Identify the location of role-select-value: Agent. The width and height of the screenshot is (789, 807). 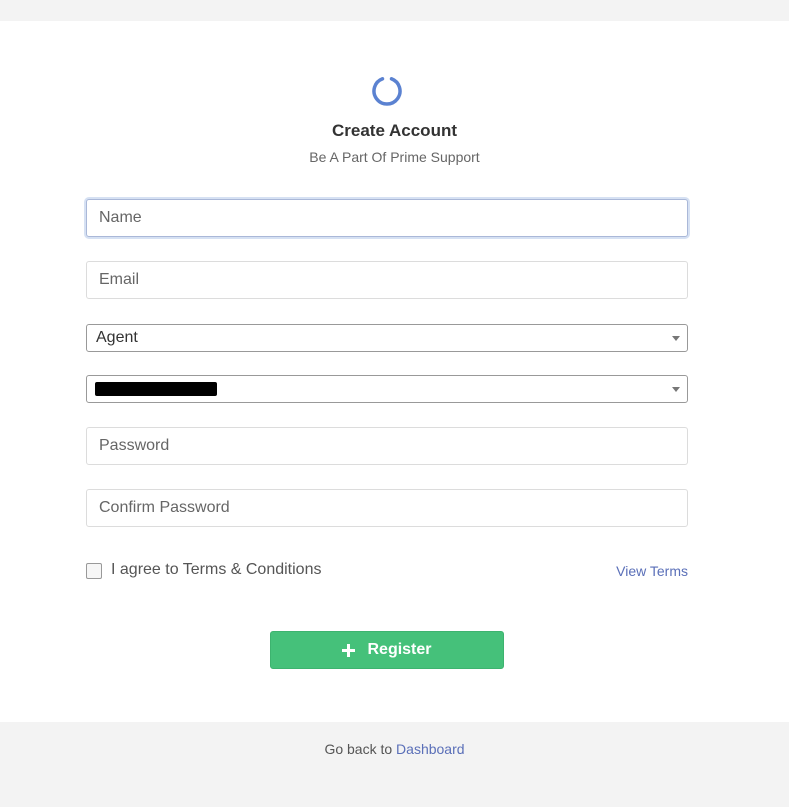
(117, 337).